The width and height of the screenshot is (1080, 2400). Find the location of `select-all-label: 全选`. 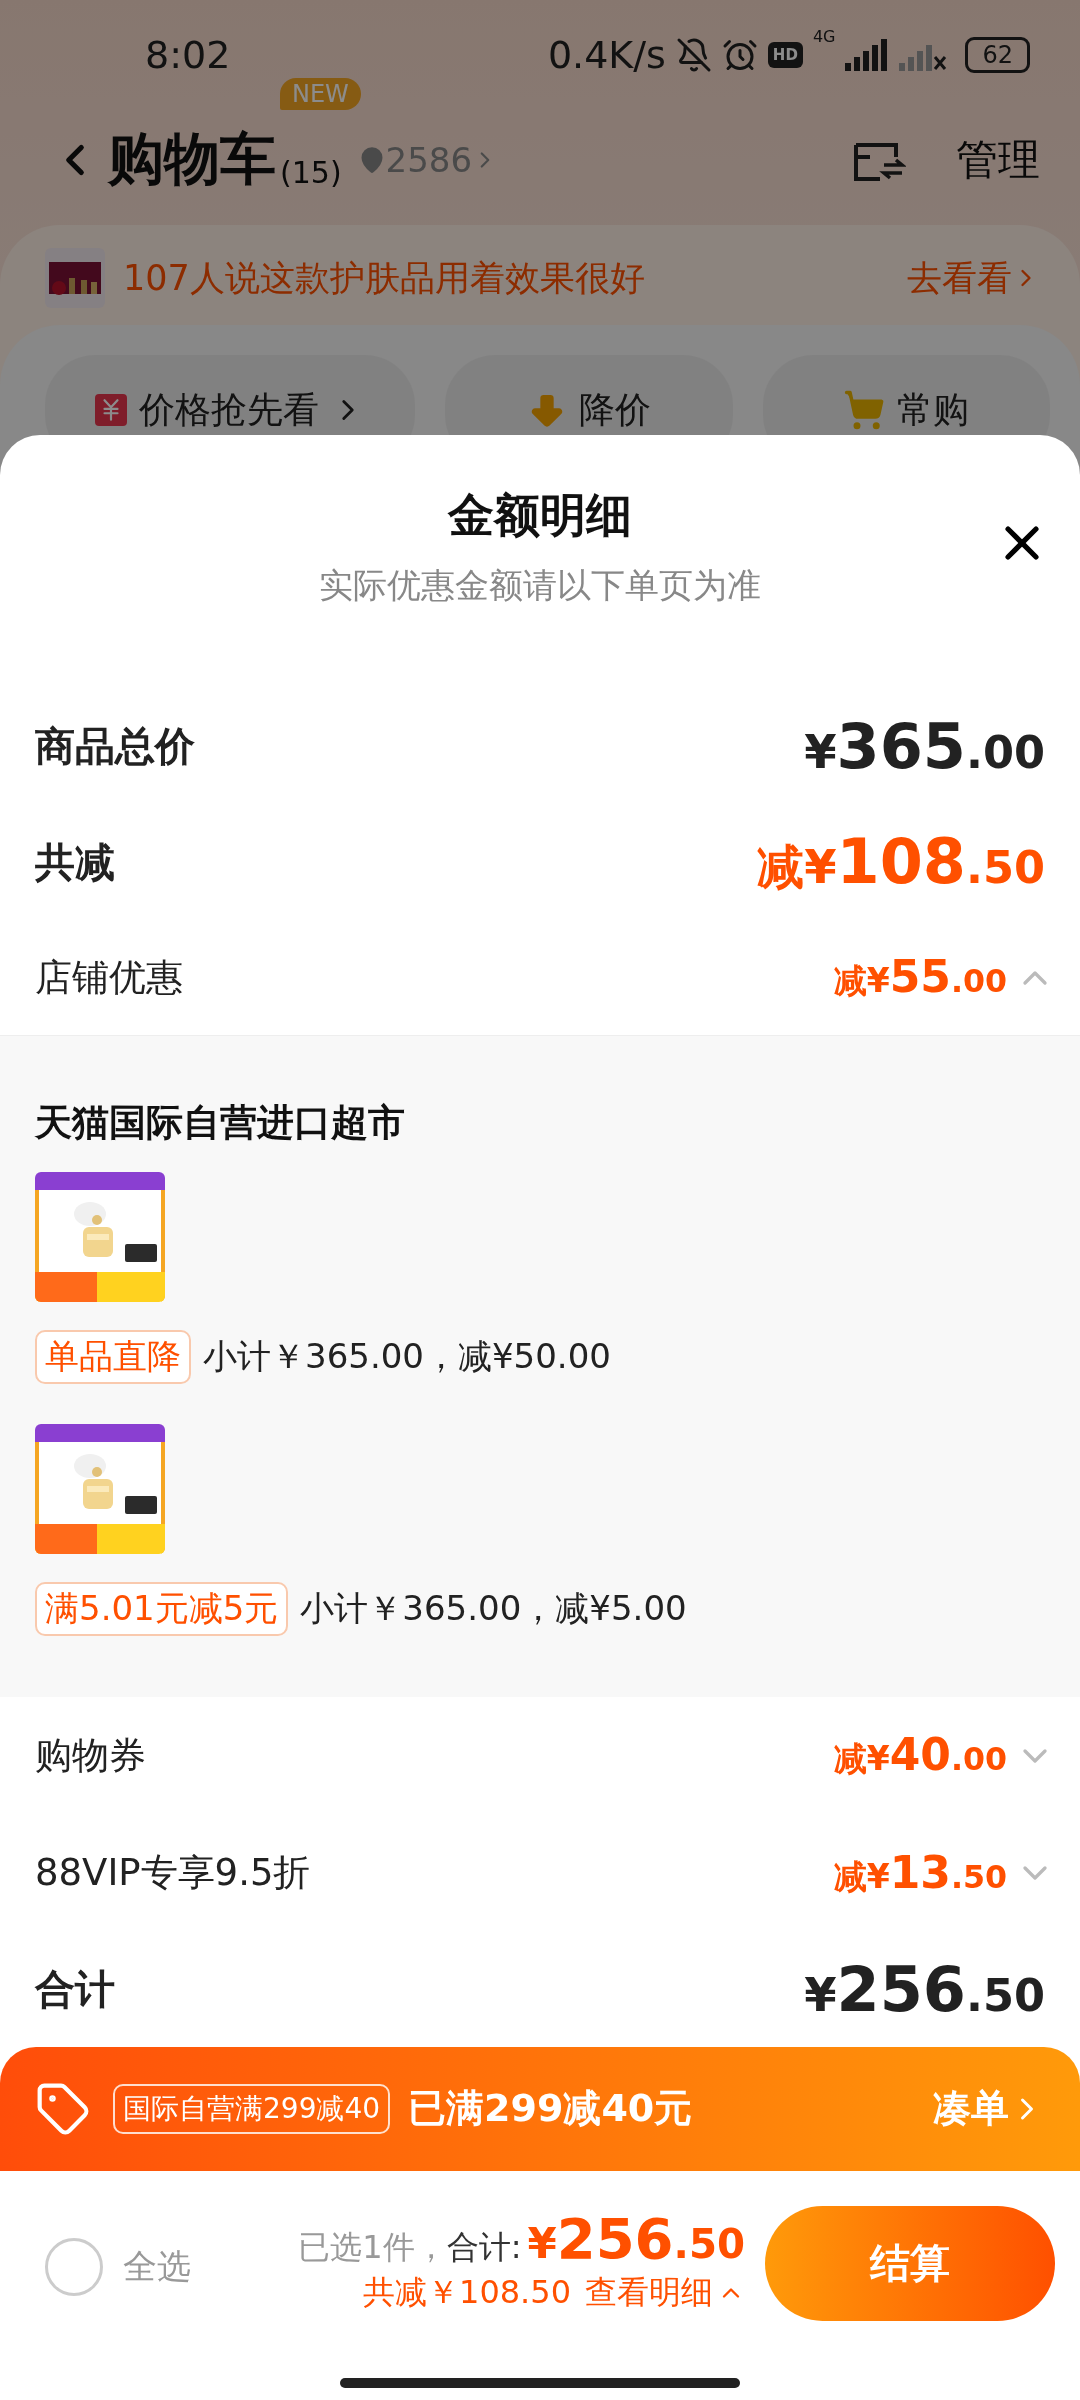

select-all-label: 全选 is located at coordinates (157, 2266).